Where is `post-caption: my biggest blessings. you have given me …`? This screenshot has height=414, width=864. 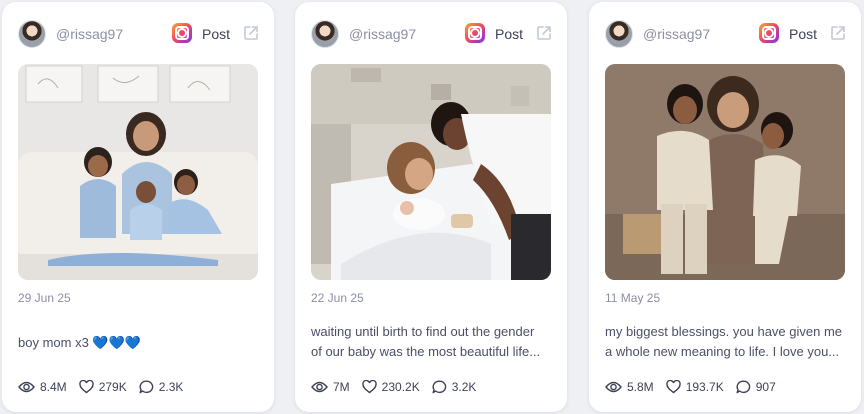 post-caption: my biggest blessings. you have given me … is located at coordinates (725, 342).